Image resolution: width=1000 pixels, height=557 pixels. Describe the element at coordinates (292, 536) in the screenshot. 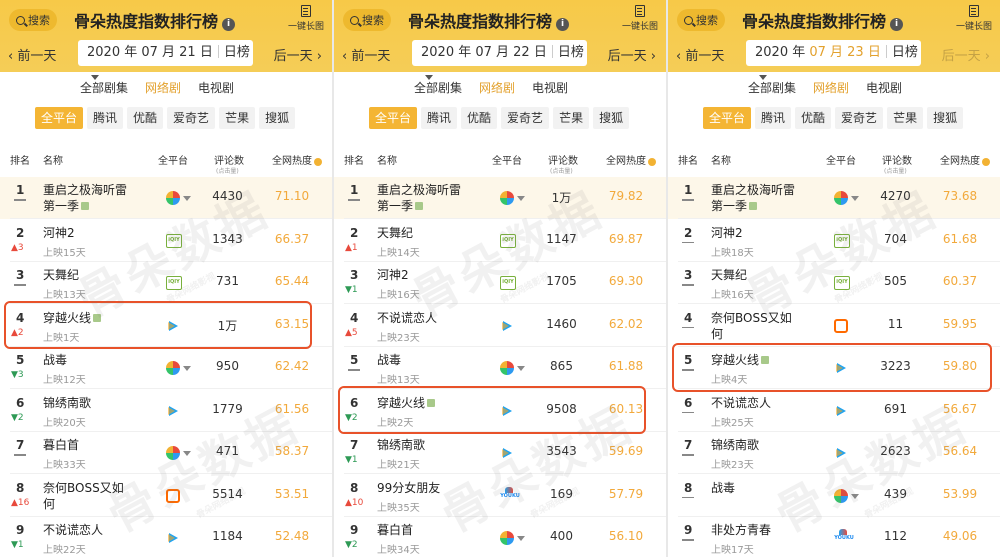

I see `heat-value: 52.48` at that location.